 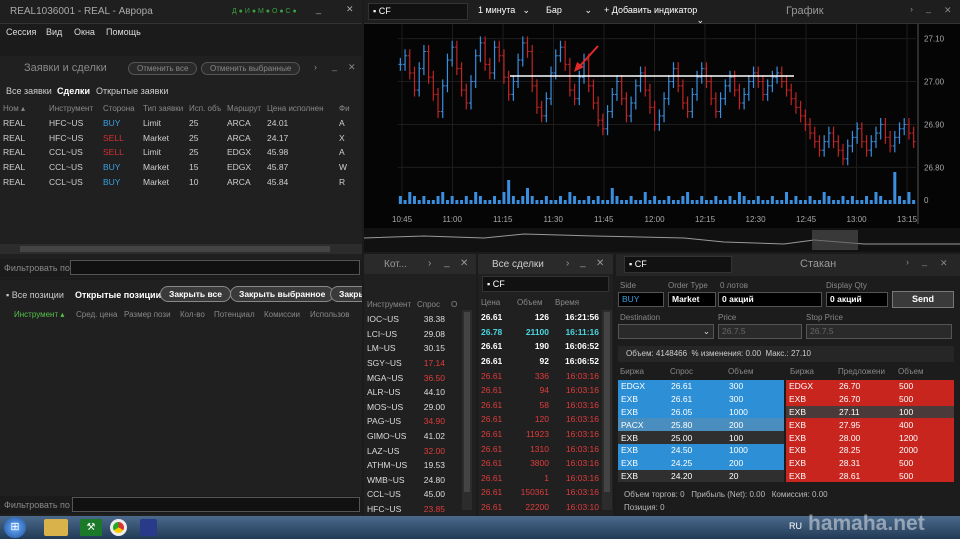 I want to click on bid-level: EDGX 26.61 300, so click(x=701, y=386).